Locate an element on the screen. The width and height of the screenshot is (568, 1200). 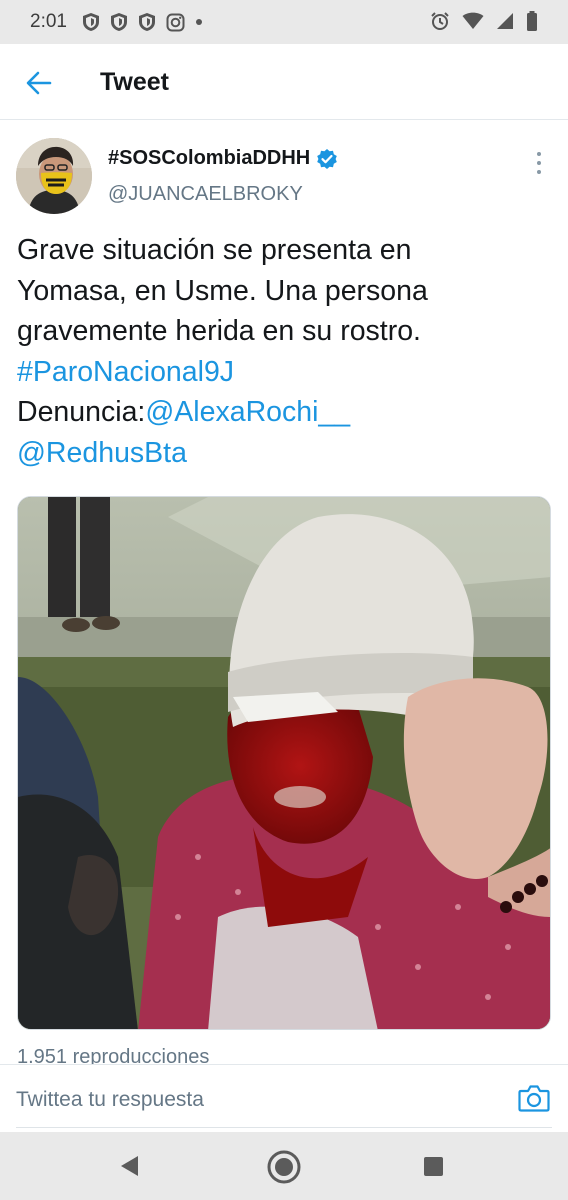
avatar-image is located at coordinates (54, 176).